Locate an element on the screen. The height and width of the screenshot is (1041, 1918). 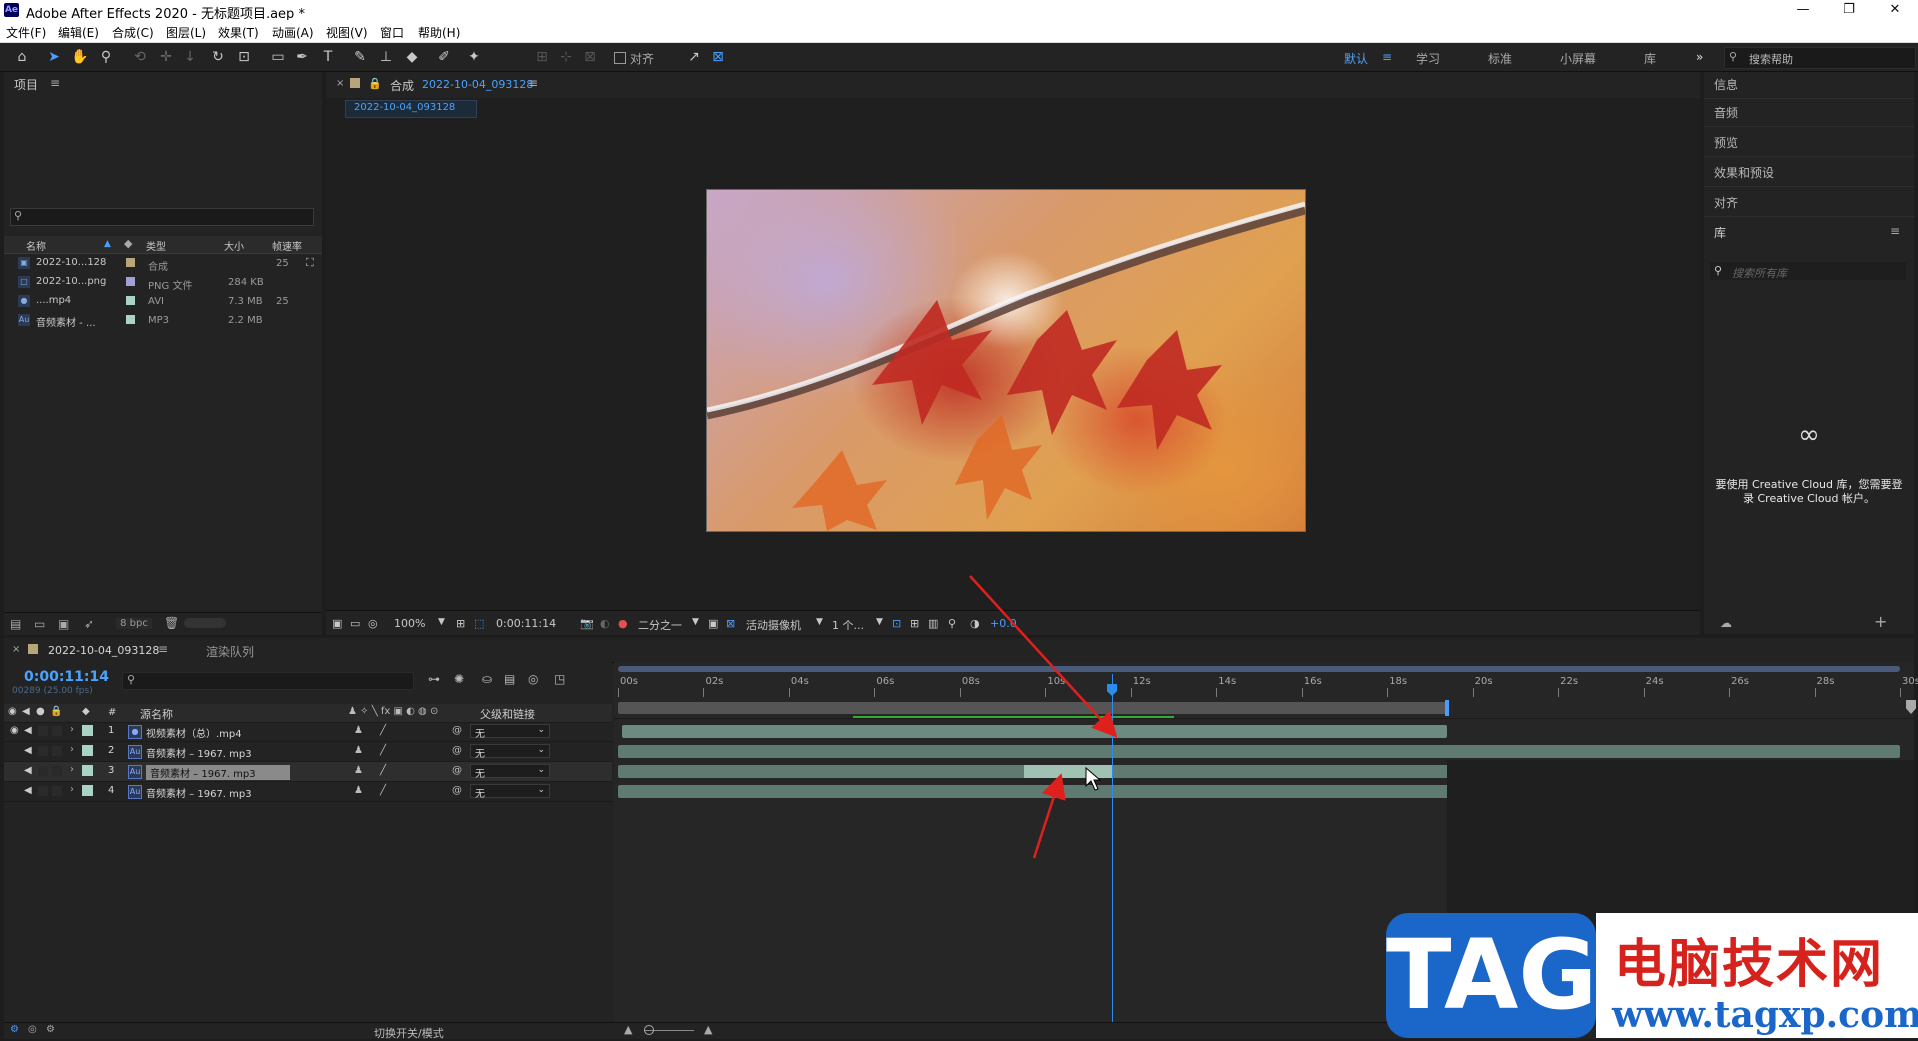
title-safe-icon: ⊞ is located at coordinates (460, 623).